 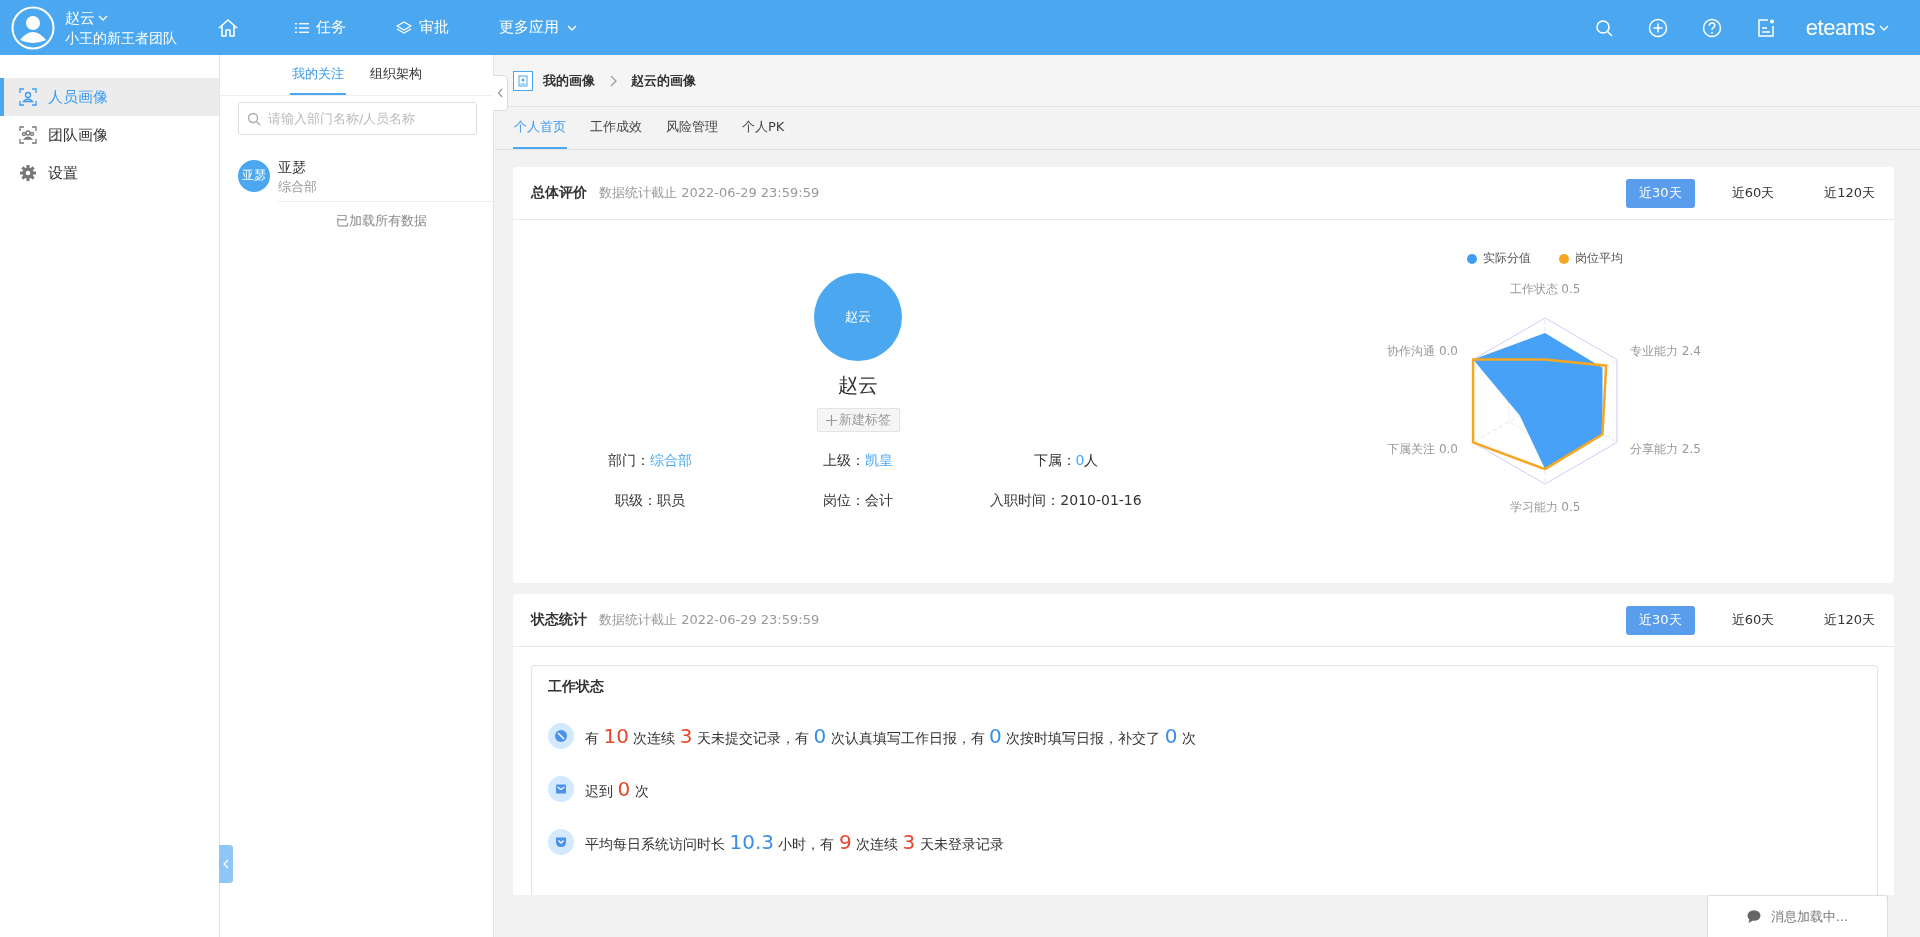 What do you see at coordinates (858, 317) in the screenshot?
I see `profile-avatar: 赵云` at bounding box center [858, 317].